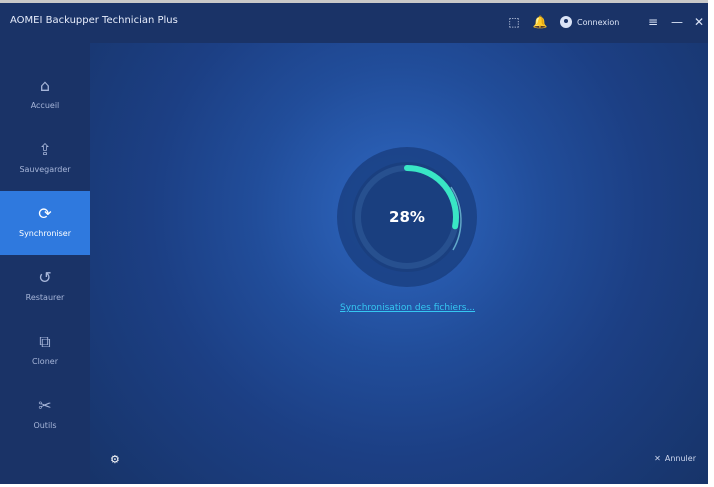 Image resolution: width=714 pixels, height=487 pixels. I want to click on app-title: AOMEI Backupper Technician Plus, so click(94, 20).